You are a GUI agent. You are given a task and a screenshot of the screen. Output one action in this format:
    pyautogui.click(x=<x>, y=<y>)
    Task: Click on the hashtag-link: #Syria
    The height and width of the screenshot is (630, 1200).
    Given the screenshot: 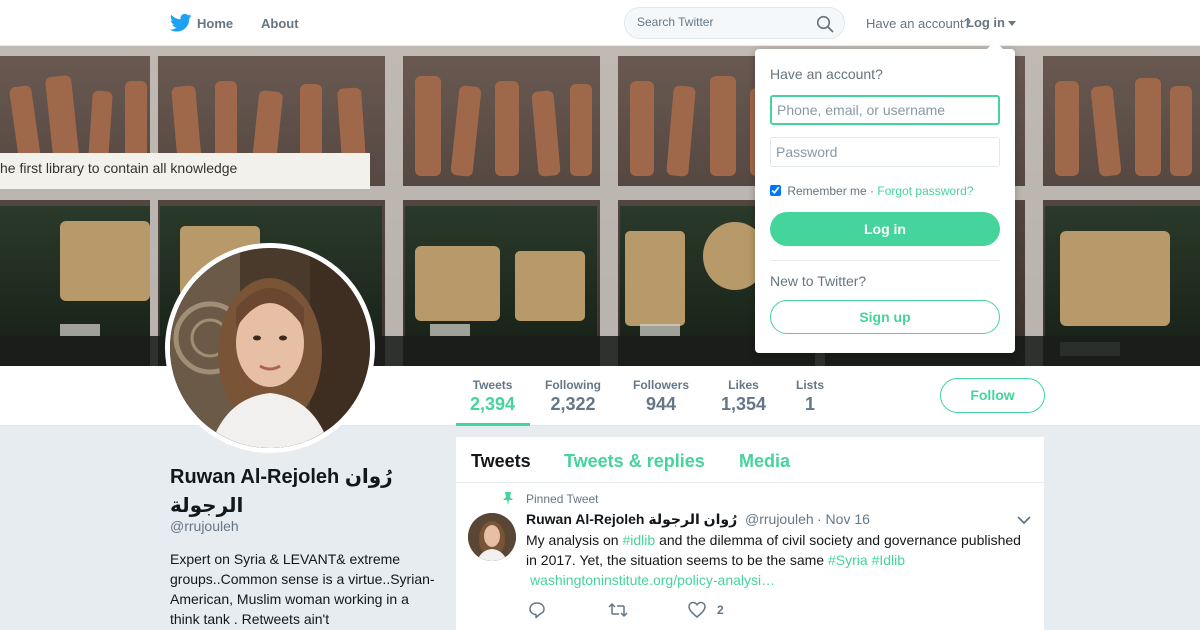 What is the action you would take?
    pyautogui.click(x=848, y=560)
    